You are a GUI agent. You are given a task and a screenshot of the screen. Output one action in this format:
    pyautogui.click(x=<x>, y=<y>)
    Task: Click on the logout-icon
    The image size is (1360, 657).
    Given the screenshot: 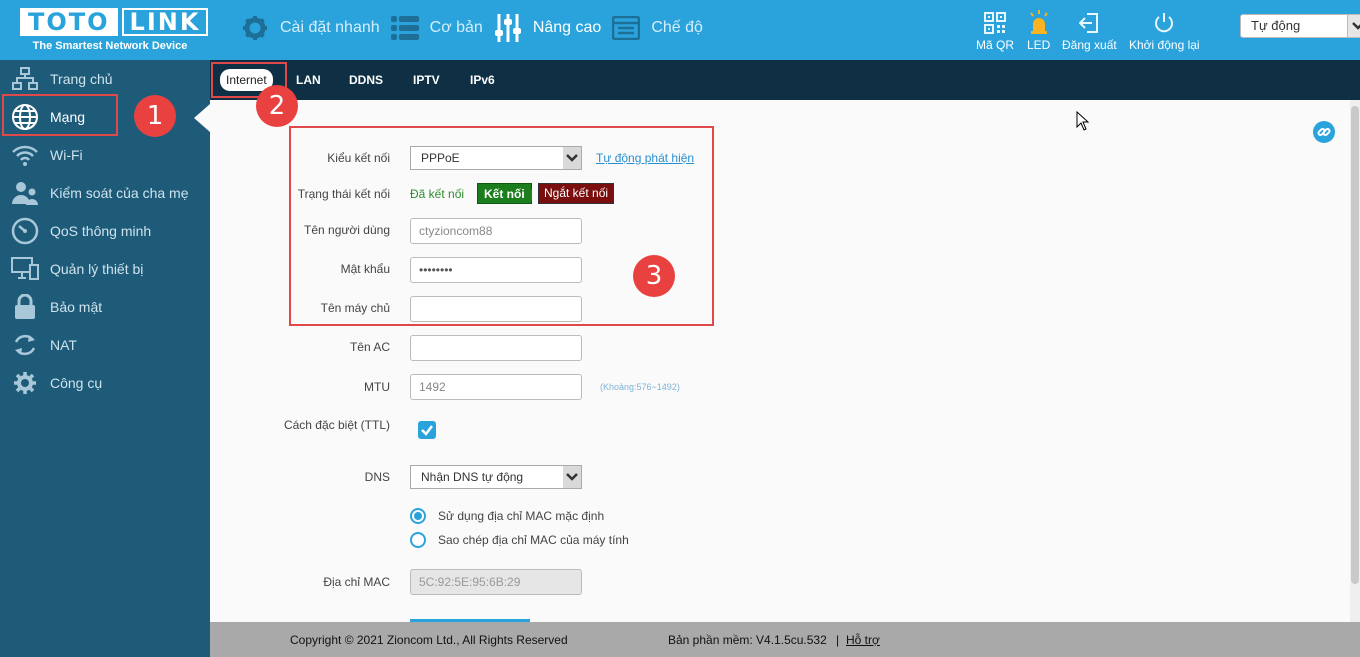 What is the action you would take?
    pyautogui.click(x=1089, y=21)
    